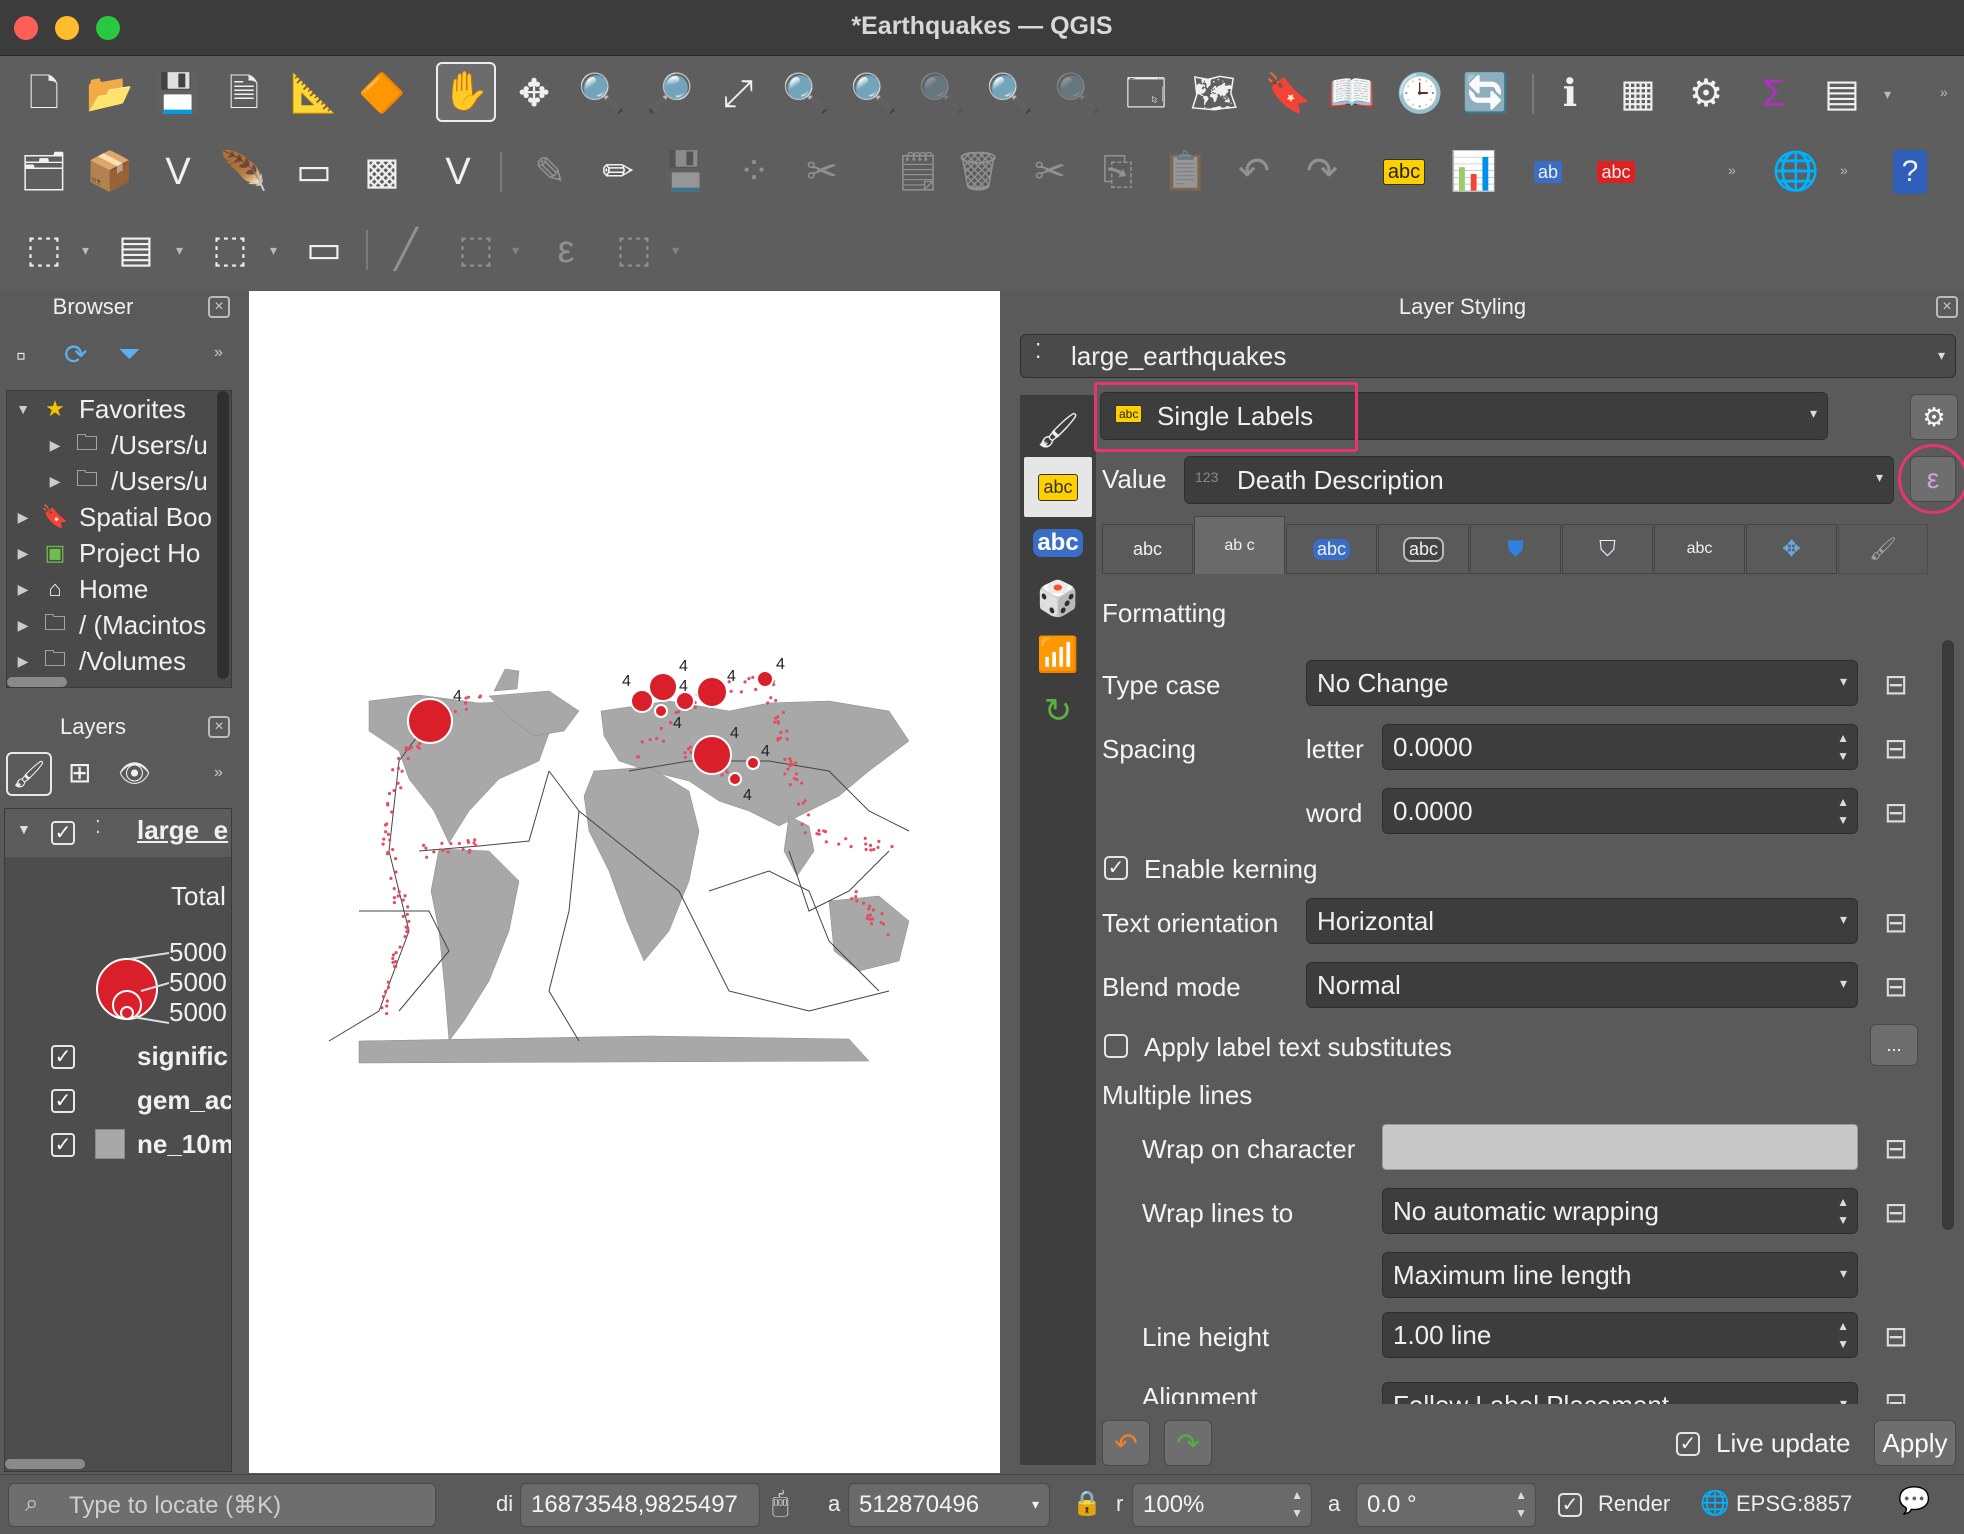 This screenshot has height=1534, width=1964. I want to click on zoom-to-selection-icon: 🔍, so click(806, 94).